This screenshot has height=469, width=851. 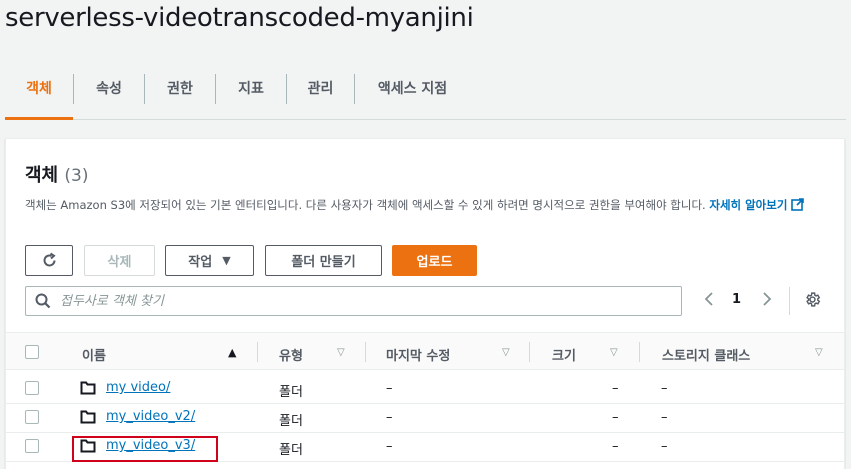 I want to click on chevron-left-icon, so click(x=709, y=299).